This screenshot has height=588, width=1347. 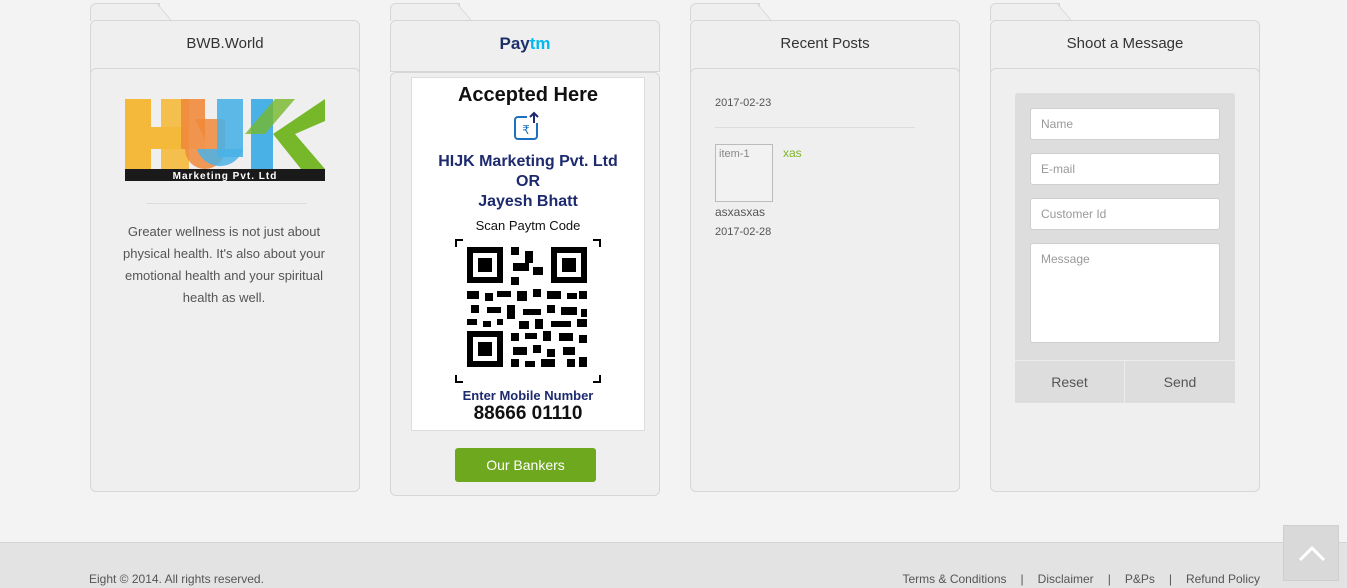 I want to click on hijk-logo: Marketing Pvt. Ltd, so click(x=225, y=140).